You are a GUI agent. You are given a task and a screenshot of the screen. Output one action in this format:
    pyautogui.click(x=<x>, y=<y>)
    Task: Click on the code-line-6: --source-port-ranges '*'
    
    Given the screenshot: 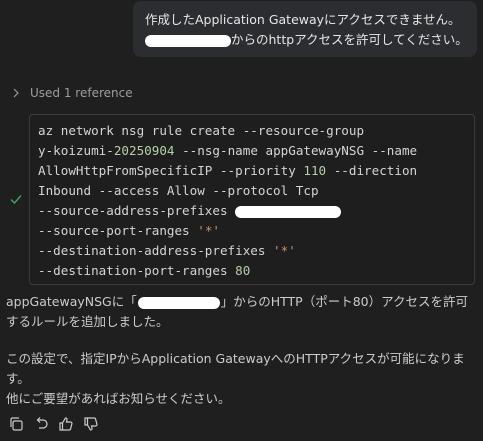 What is the action you would take?
    pyautogui.click(x=256, y=231)
    